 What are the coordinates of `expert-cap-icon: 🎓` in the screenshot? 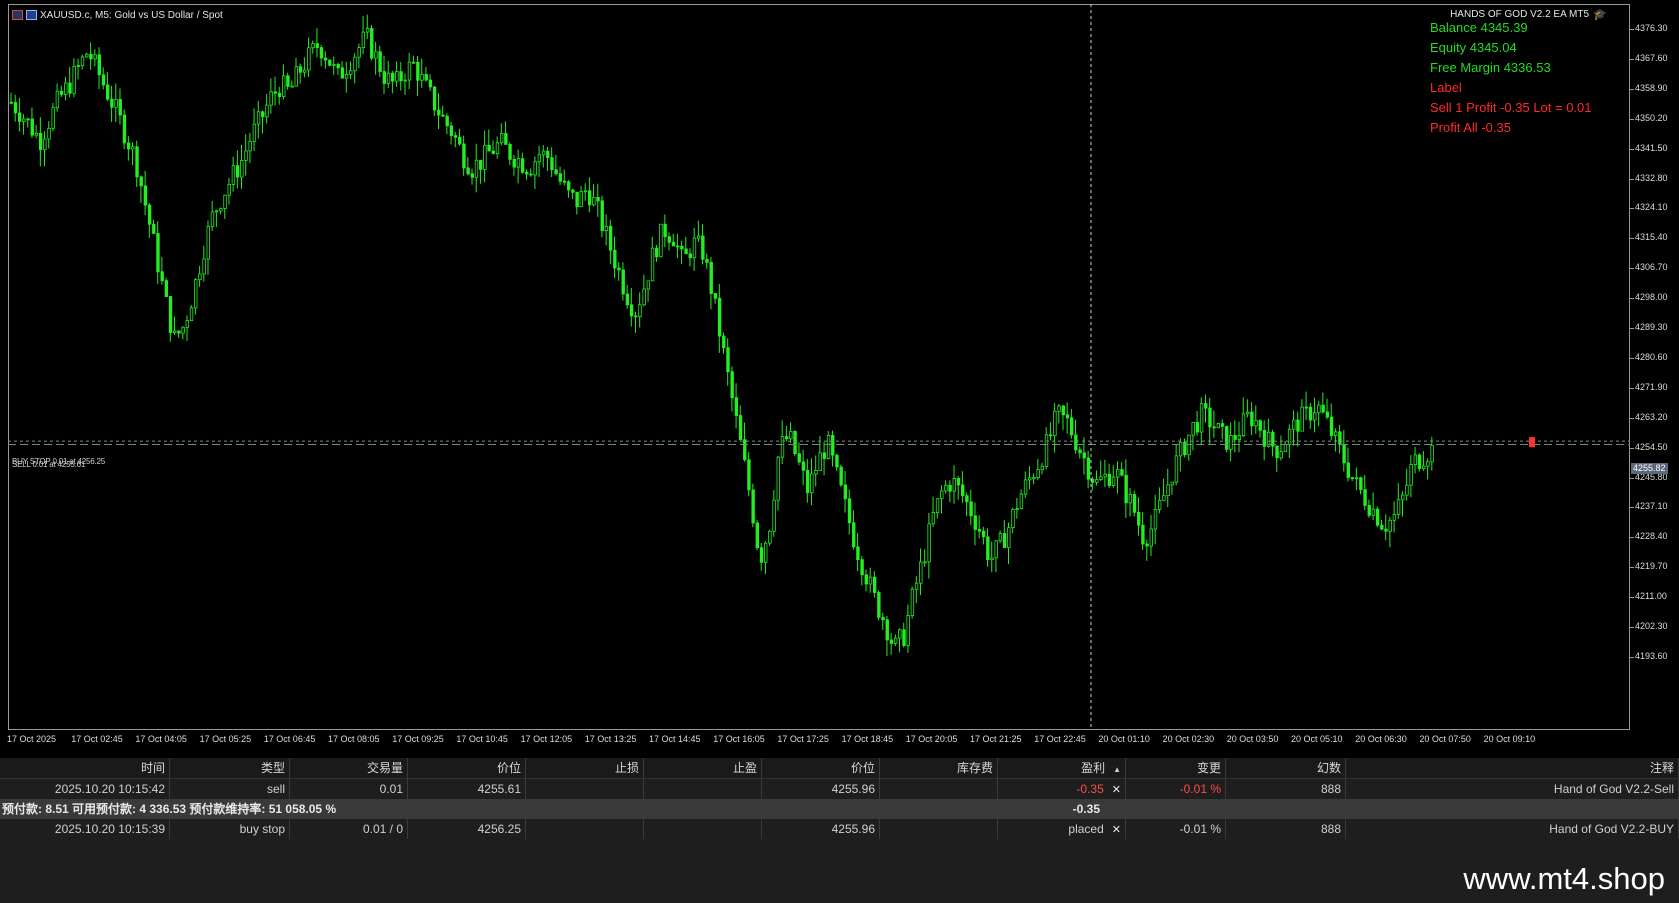 It's located at (1600, 14).